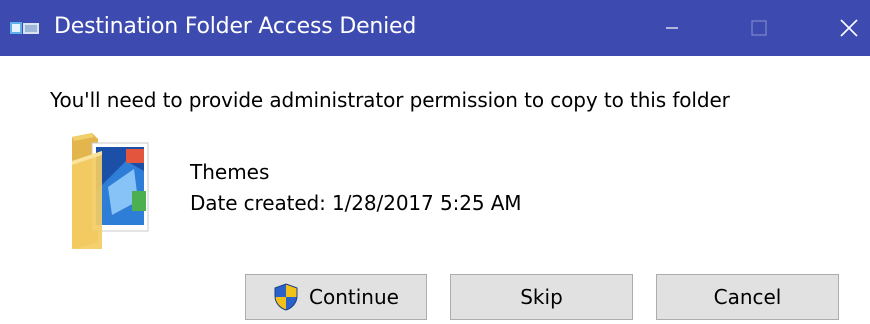 The height and width of the screenshot is (324, 870). I want to click on item-date-created: Date created: 1/28/2017 5:25 AM, so click(356, 203).